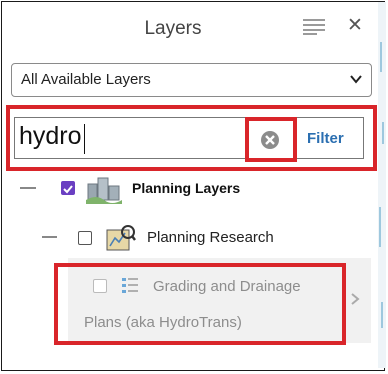 This screenshot has height=374, width=388. Describe the element at coordinates (130, 285) in the screenshot. I see `list-legend-icon` at that location.